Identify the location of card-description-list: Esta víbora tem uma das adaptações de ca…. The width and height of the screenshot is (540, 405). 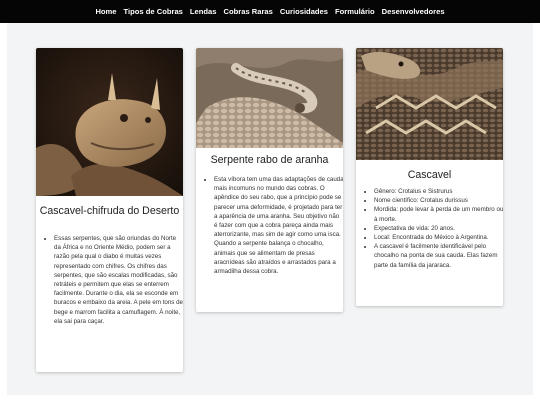
(273, 225).